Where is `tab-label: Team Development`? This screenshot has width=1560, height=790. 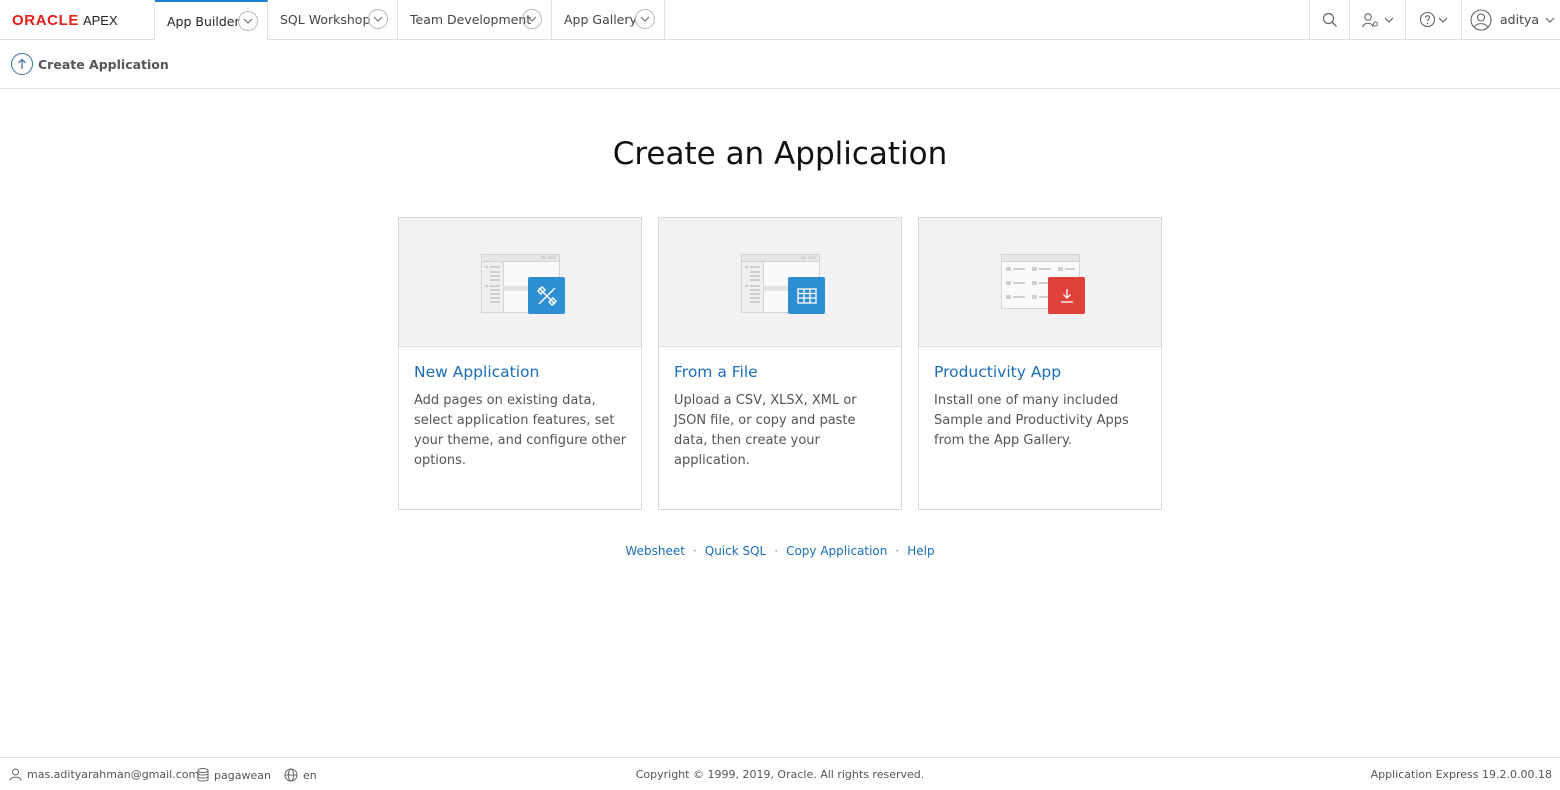
tab-label: Team Development is located at coordinates (471, 19).